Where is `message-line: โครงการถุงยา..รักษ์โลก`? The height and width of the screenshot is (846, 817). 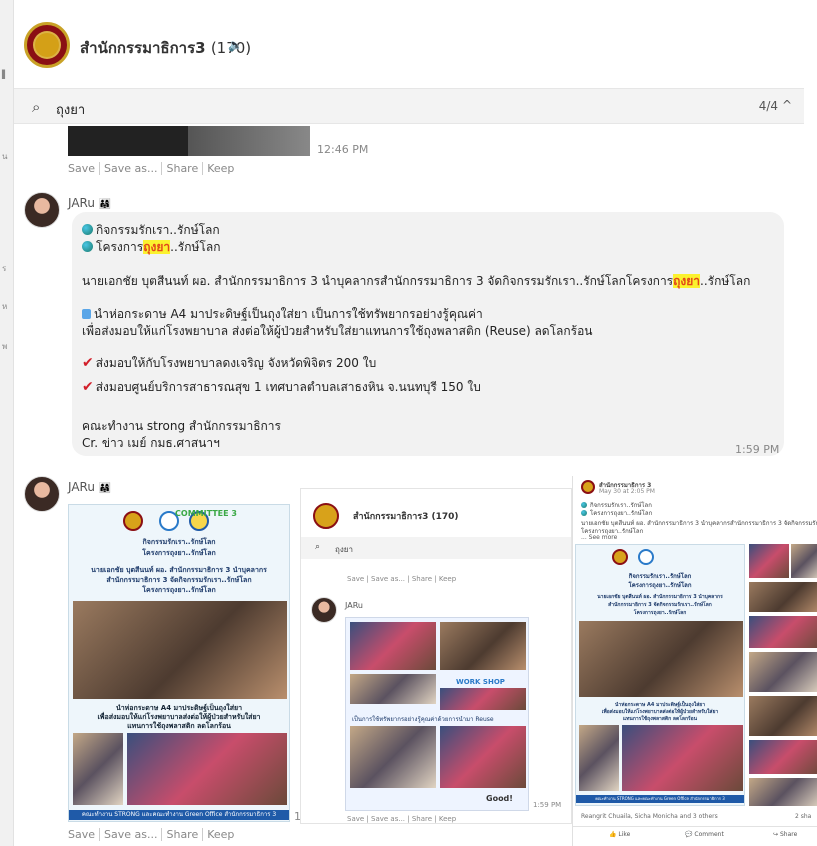
message-line: โครงการถุงยา..รักษ์โลก is located at coordinates (151, 247).